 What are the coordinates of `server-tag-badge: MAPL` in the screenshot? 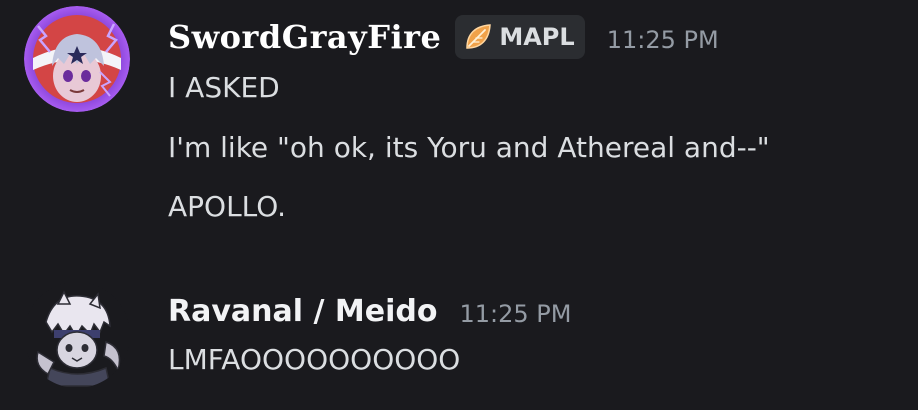 It's located at (520, 37).